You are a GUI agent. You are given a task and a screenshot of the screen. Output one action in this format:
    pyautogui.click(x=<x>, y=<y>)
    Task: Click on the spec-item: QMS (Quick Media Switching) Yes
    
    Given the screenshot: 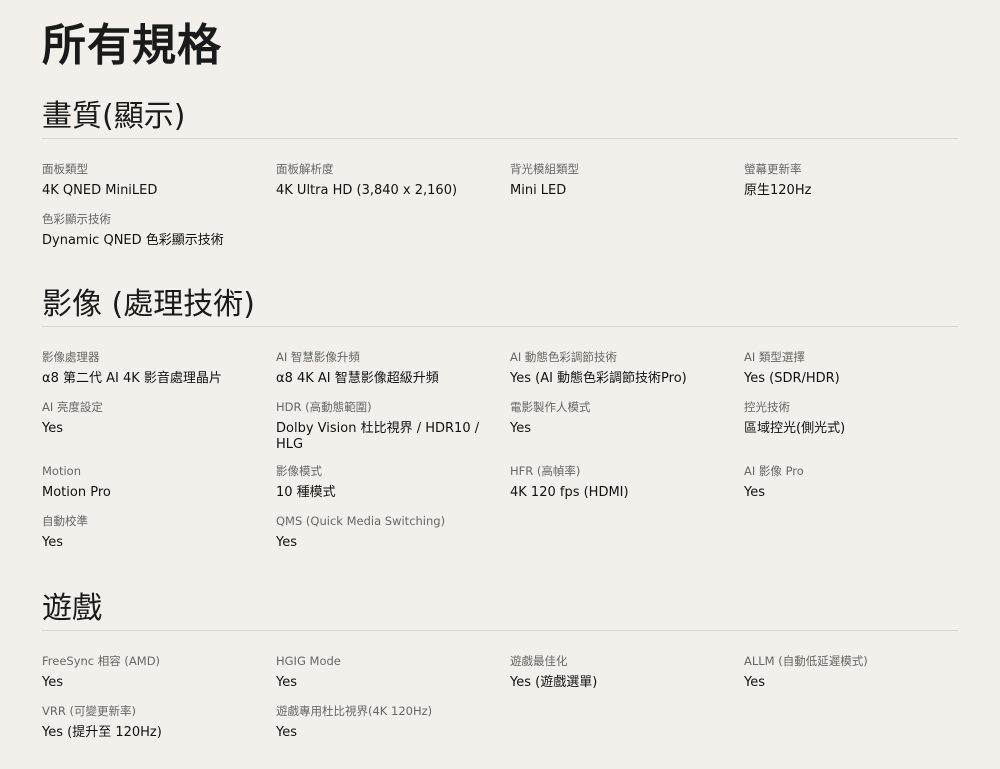 What is the action you would take?
    pyautogui.click(x=393, y=538)
    